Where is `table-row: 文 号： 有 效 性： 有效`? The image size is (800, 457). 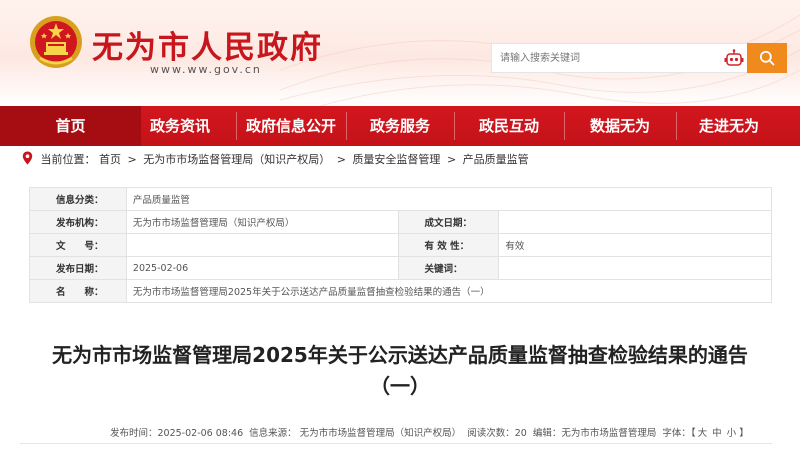
table-row: 文 号： 有 效 性： 有效 is located at coordinates (400, 245).